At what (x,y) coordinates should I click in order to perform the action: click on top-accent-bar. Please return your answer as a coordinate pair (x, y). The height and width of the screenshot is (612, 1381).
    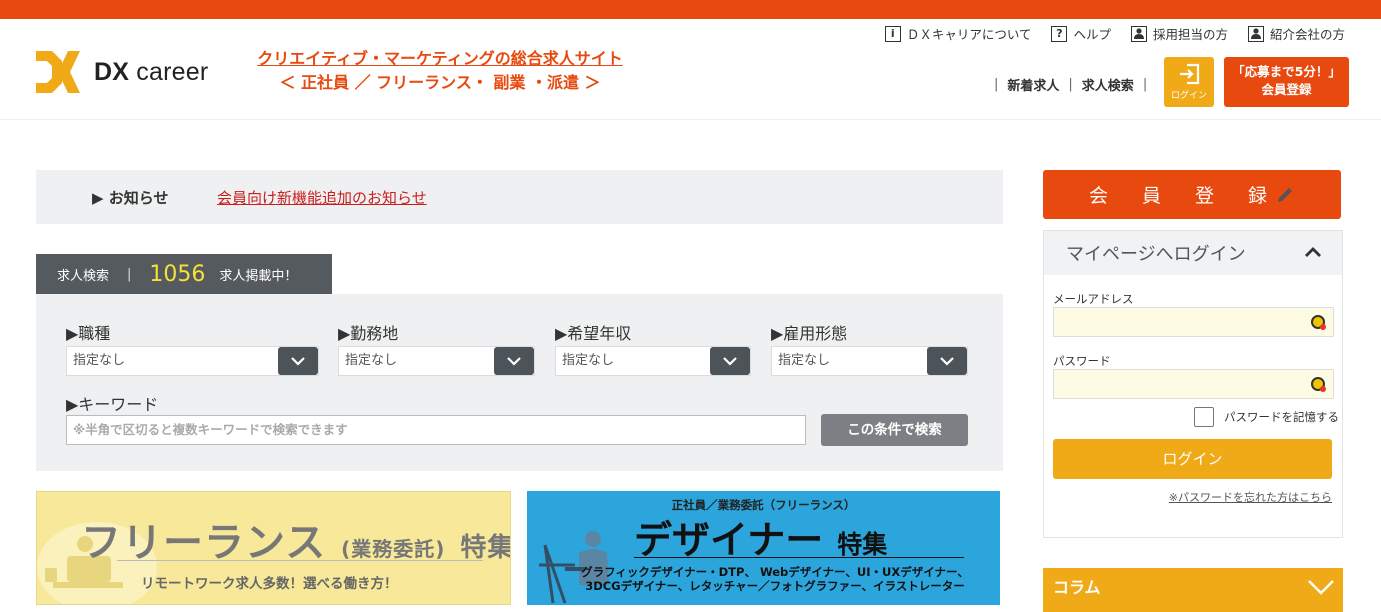
    Looking at the image, I should click on (690, 9).